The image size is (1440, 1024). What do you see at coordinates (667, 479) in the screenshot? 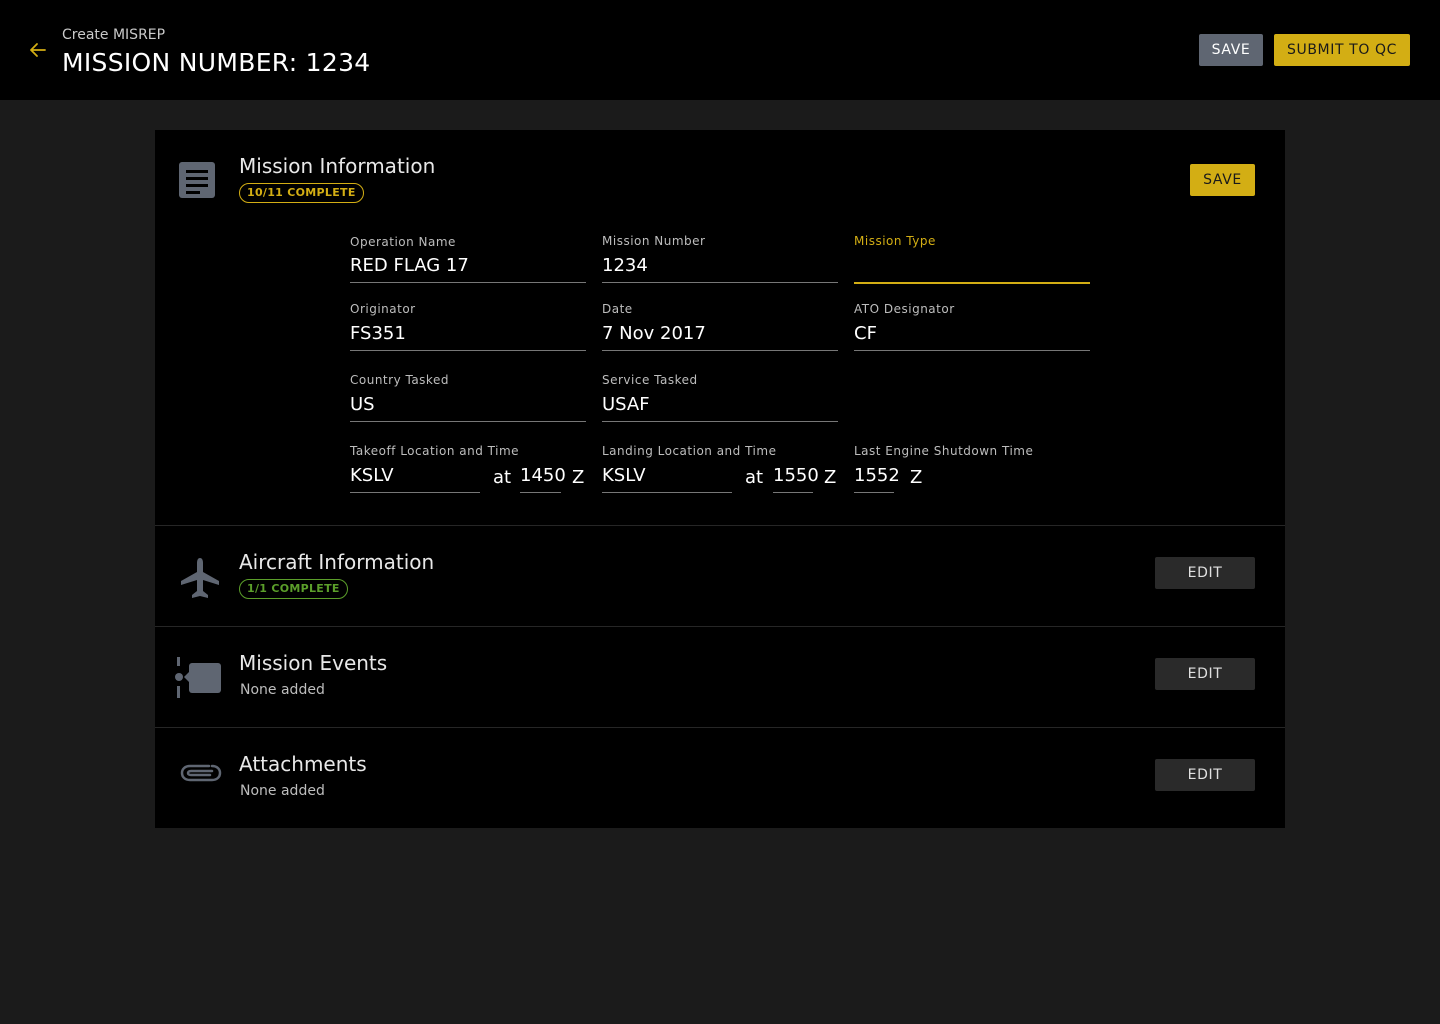
I see `landing-location-input: KSLV` at bounding box center [667, 479].